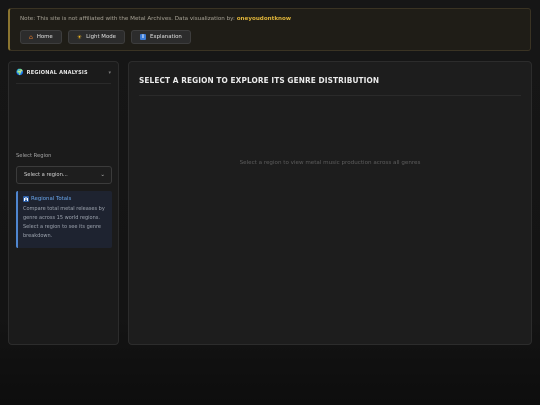 This screenshot has height=405, width=540. Describe the element at coordinates (330, 95) in the screenshot. I see `panel-divider` at that location.